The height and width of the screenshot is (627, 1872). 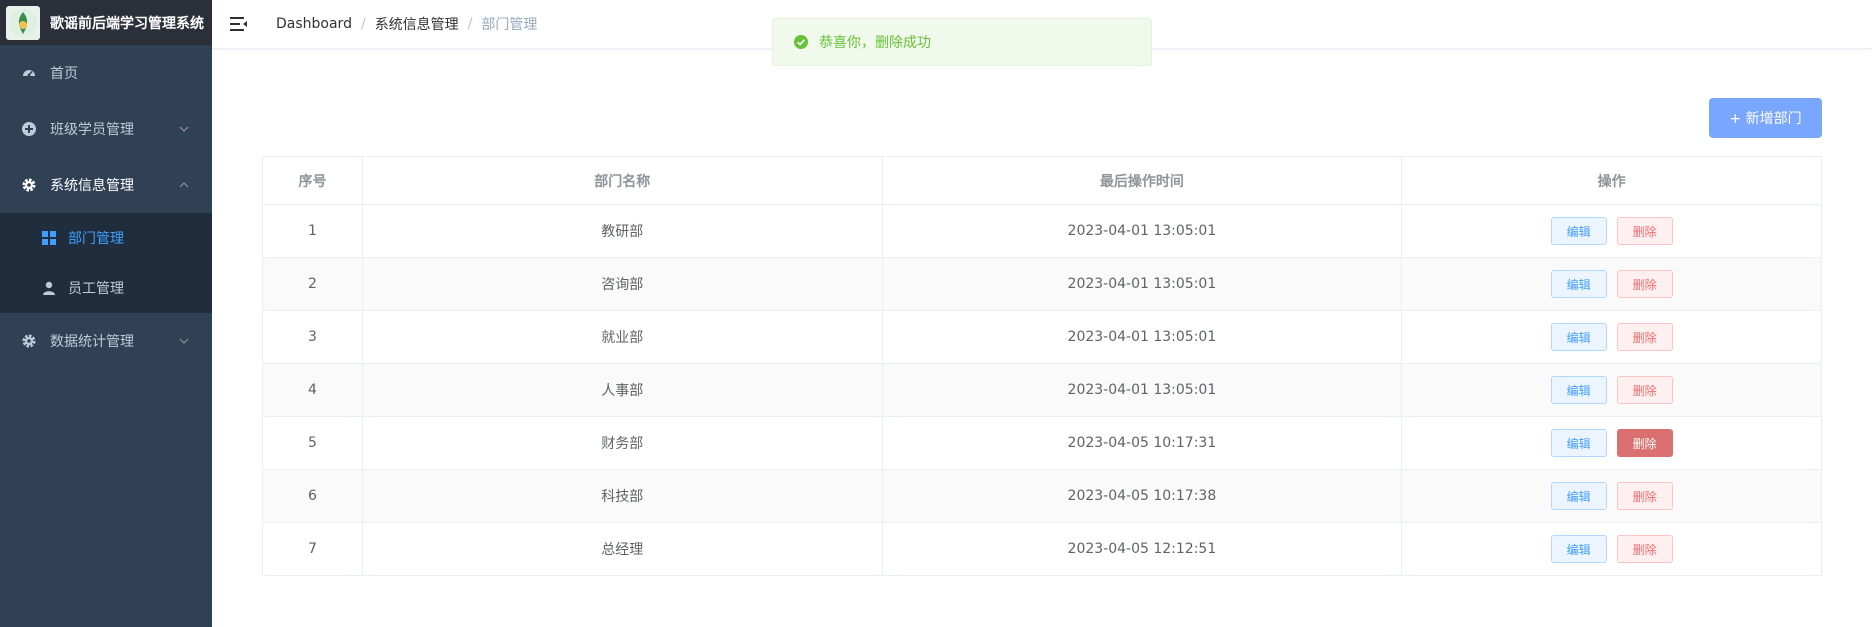 I want to click on sidebar-item-department: 部门管理, so click(x=106, y=238).